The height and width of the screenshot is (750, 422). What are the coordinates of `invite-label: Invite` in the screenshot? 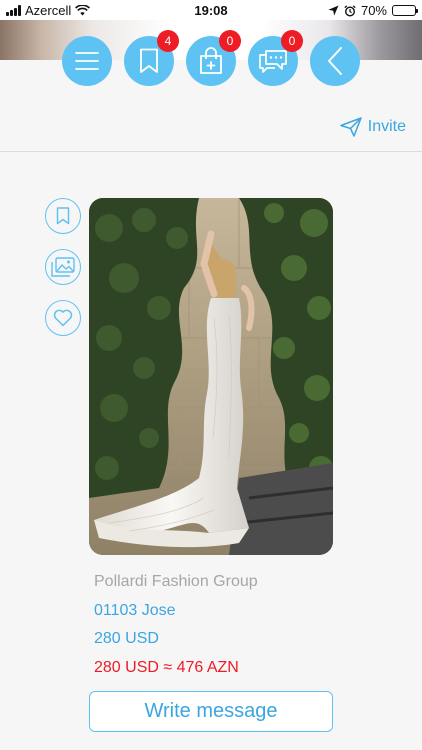 It's located at (386, 126).